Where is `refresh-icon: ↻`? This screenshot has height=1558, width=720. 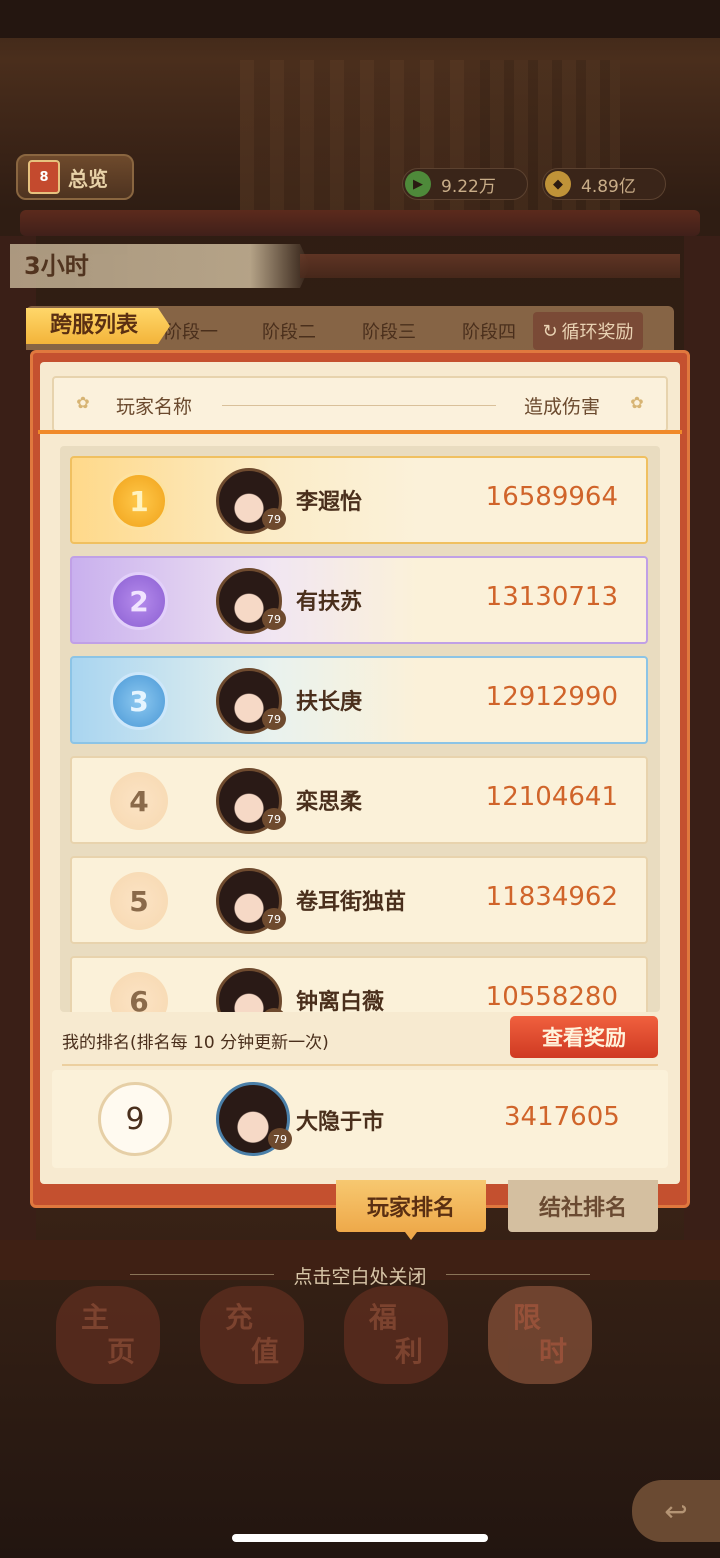
refresh-icon: ↻ is located at coordinates (550, 331).